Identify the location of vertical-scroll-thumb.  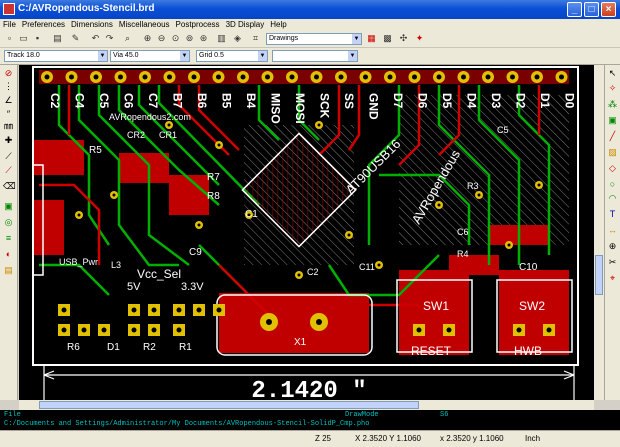
(599, 275).